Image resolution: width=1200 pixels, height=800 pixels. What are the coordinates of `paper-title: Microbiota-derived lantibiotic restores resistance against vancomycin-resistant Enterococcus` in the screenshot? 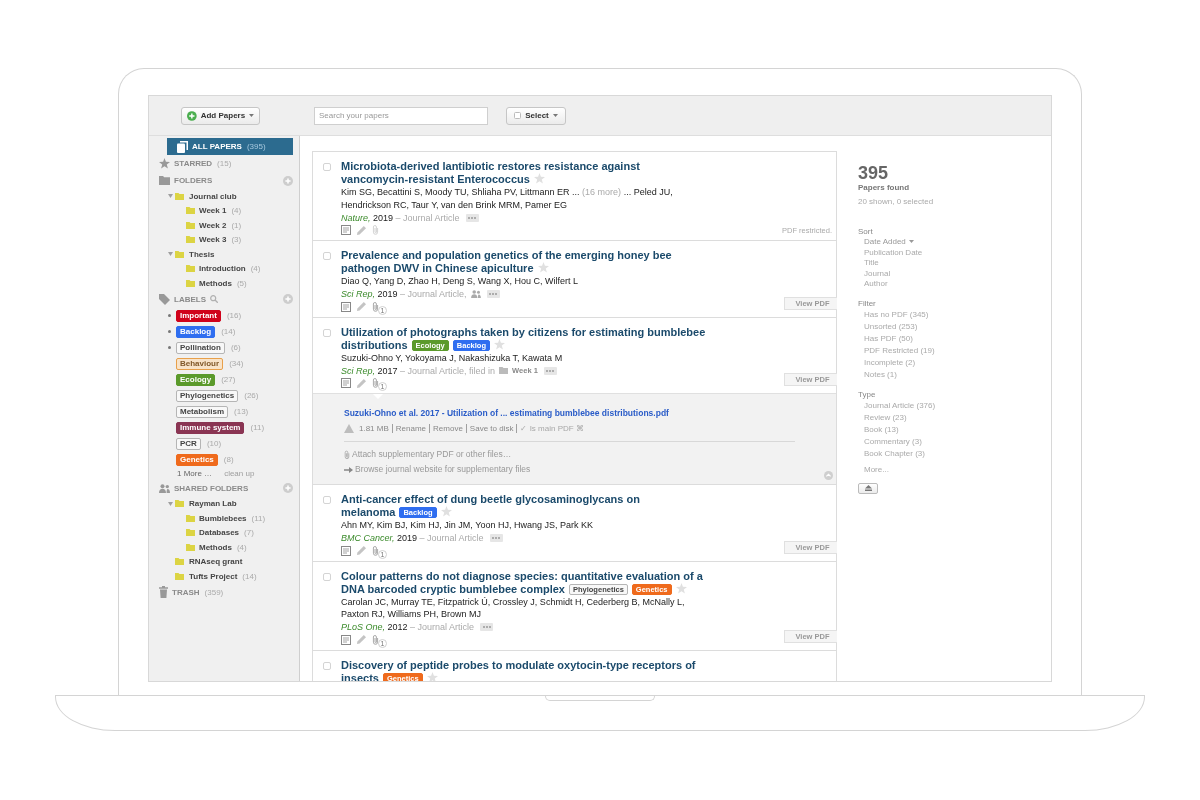 It's located at (524, 173).